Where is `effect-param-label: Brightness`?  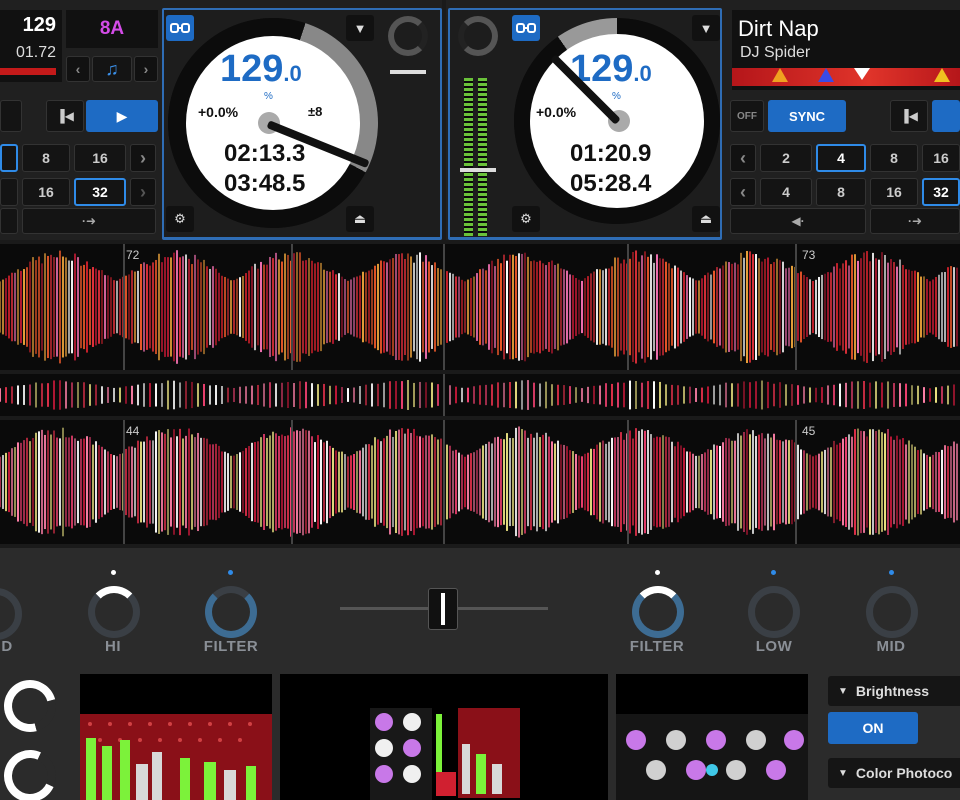
effect-param-label: Brightness is located at coordinates (892, 691).